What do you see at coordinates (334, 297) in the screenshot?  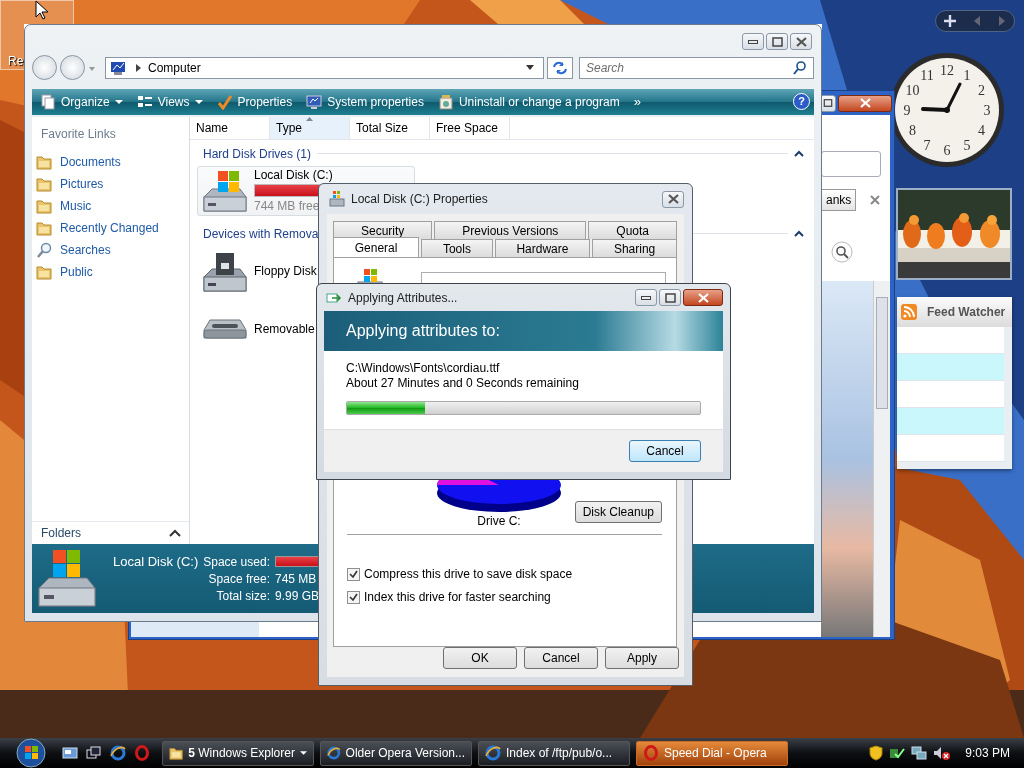 I see `file-copy-icon` at bounding box center [334, 297].